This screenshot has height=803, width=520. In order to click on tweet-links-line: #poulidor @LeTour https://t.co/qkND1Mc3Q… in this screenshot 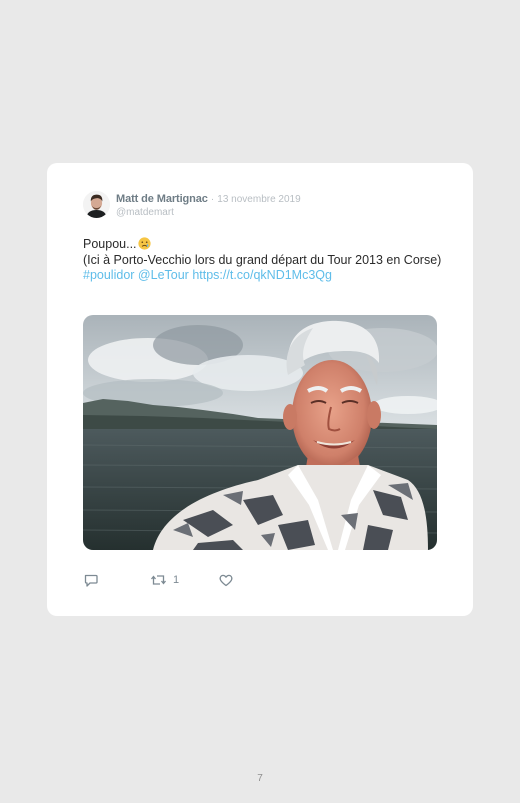, I will do `click(263, 276)`.